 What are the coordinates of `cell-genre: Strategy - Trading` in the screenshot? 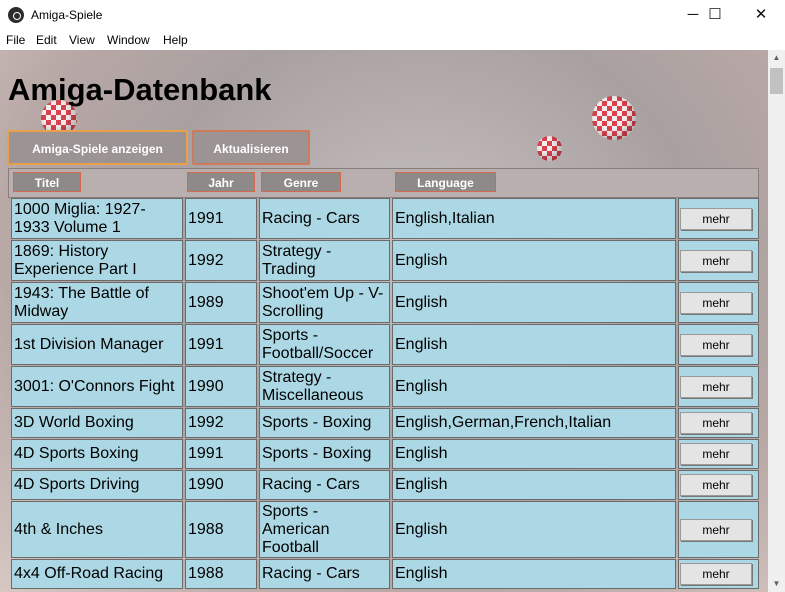 It's located at (324, 260).